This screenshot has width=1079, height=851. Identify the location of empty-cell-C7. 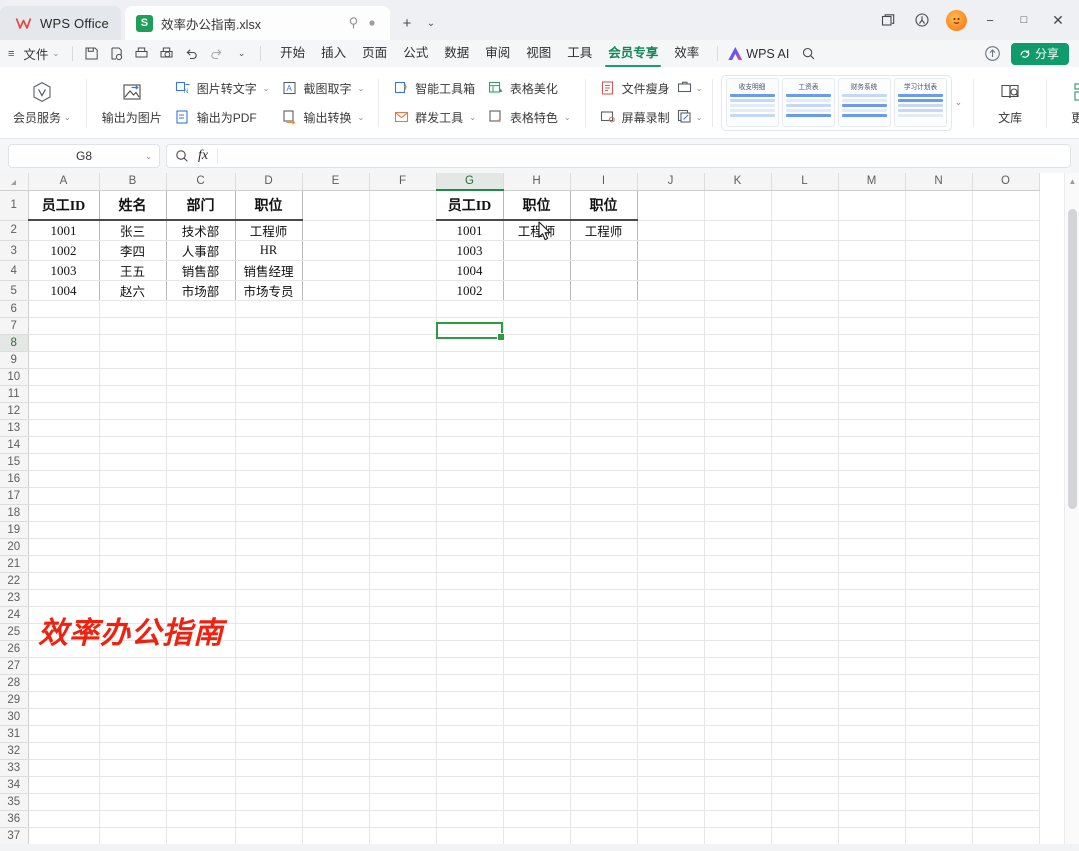
(201, 326).